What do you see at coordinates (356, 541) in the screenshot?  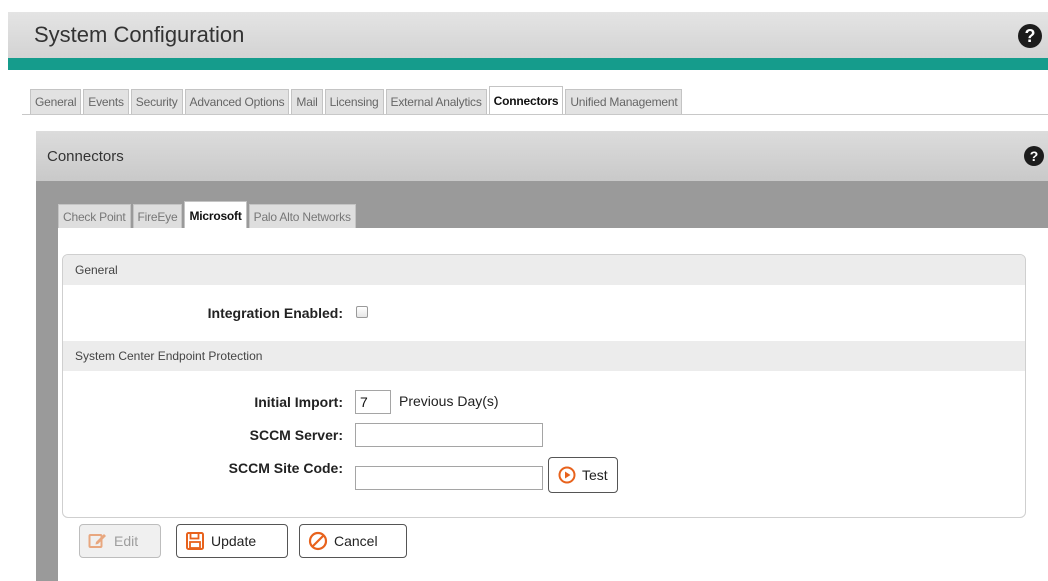 I see `cancel-button-label: Cancel` at bounding box center [356, 541].